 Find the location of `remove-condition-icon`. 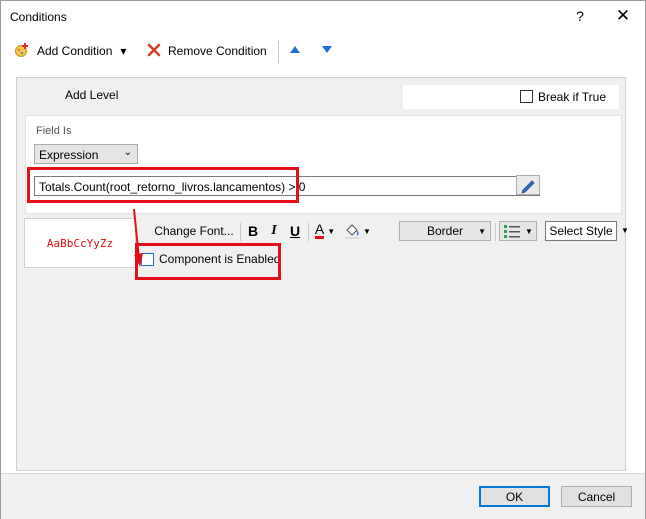

remove-condition-icon is located at coordinates (154, 51).